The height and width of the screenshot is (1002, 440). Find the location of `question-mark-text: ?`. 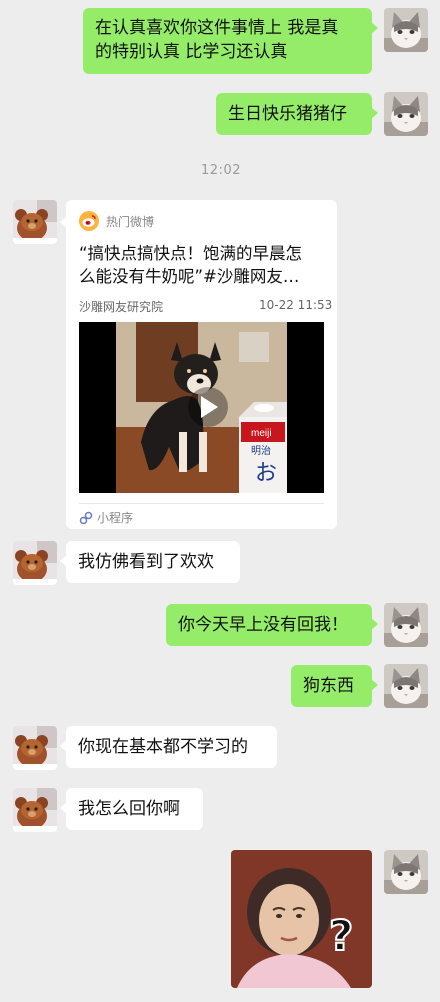

question-mark-text: ? is located at coordinates (341, 935).